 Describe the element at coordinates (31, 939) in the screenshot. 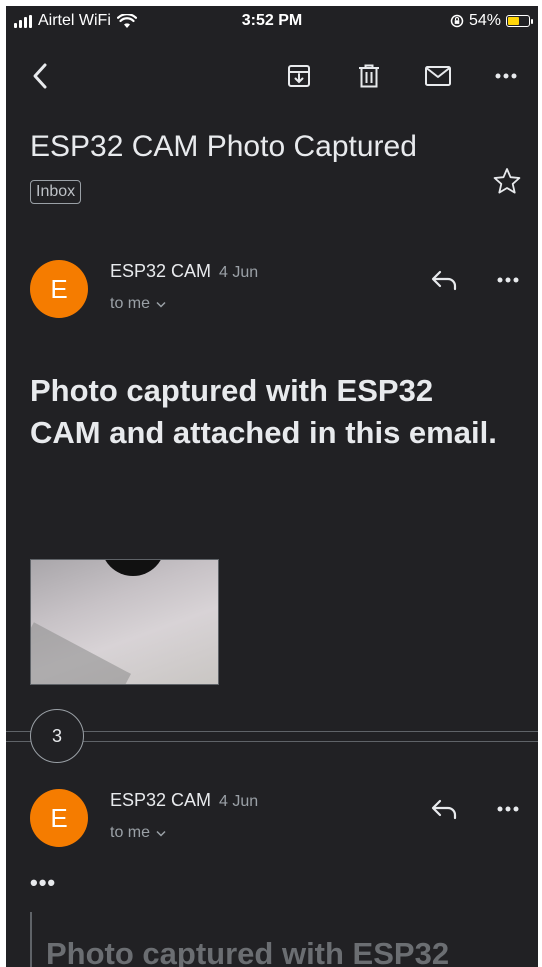

I see `quote-bar` at that location.